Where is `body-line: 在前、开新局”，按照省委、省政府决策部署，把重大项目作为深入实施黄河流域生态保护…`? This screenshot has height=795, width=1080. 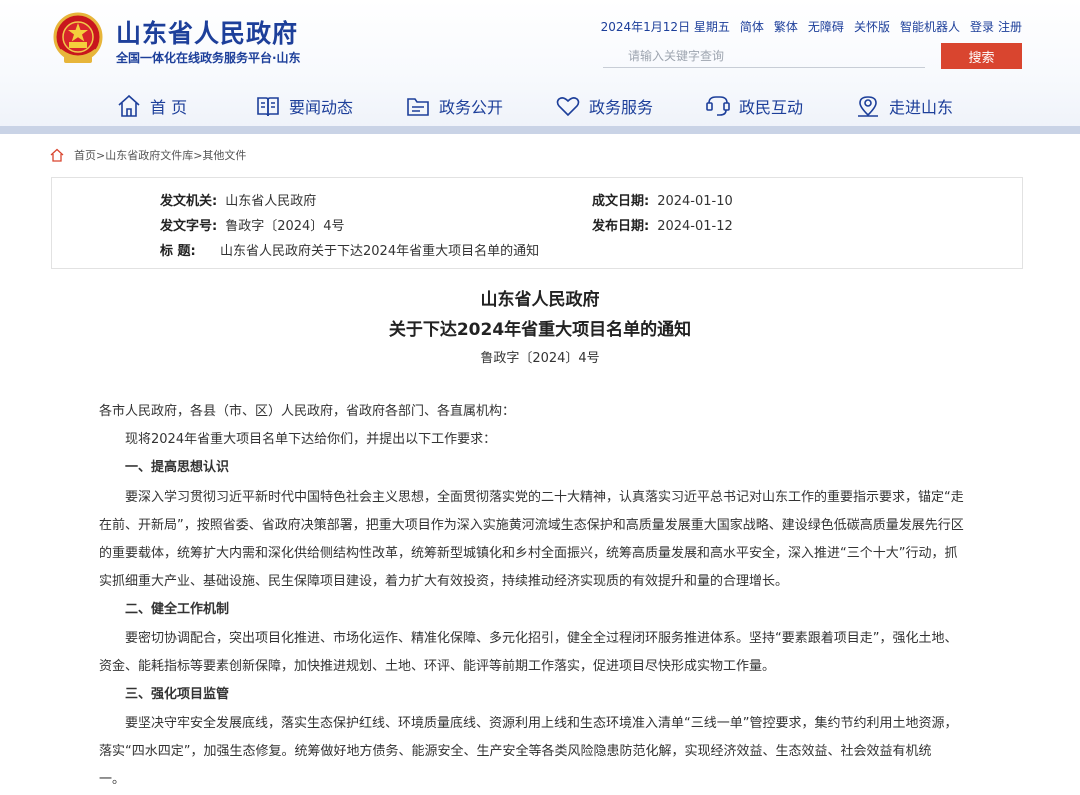 body-line: 在前、开新局”，按照省委、省政府决策部署，把重大项目作为深入实施黄河流域生态保护… is located at coordinates (531, 525).